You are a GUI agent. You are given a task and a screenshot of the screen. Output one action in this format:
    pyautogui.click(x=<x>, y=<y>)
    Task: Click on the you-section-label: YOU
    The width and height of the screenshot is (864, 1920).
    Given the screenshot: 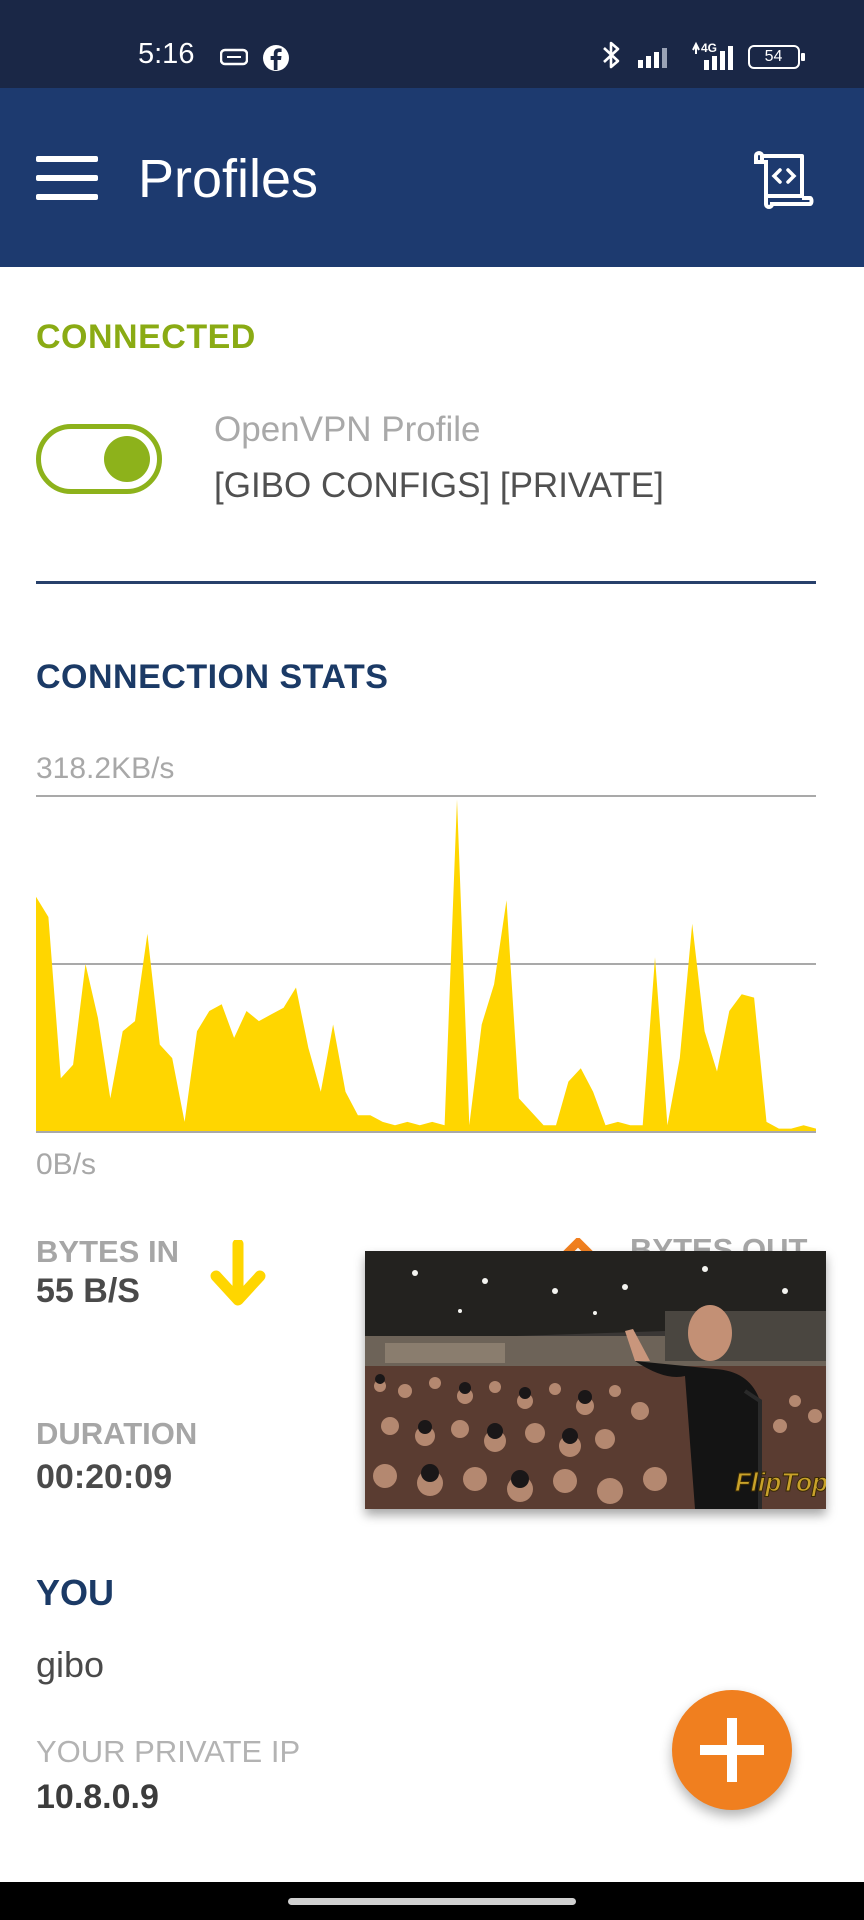 What is the action you would take?
    pyautogui.click(x=75, y=1592)
    